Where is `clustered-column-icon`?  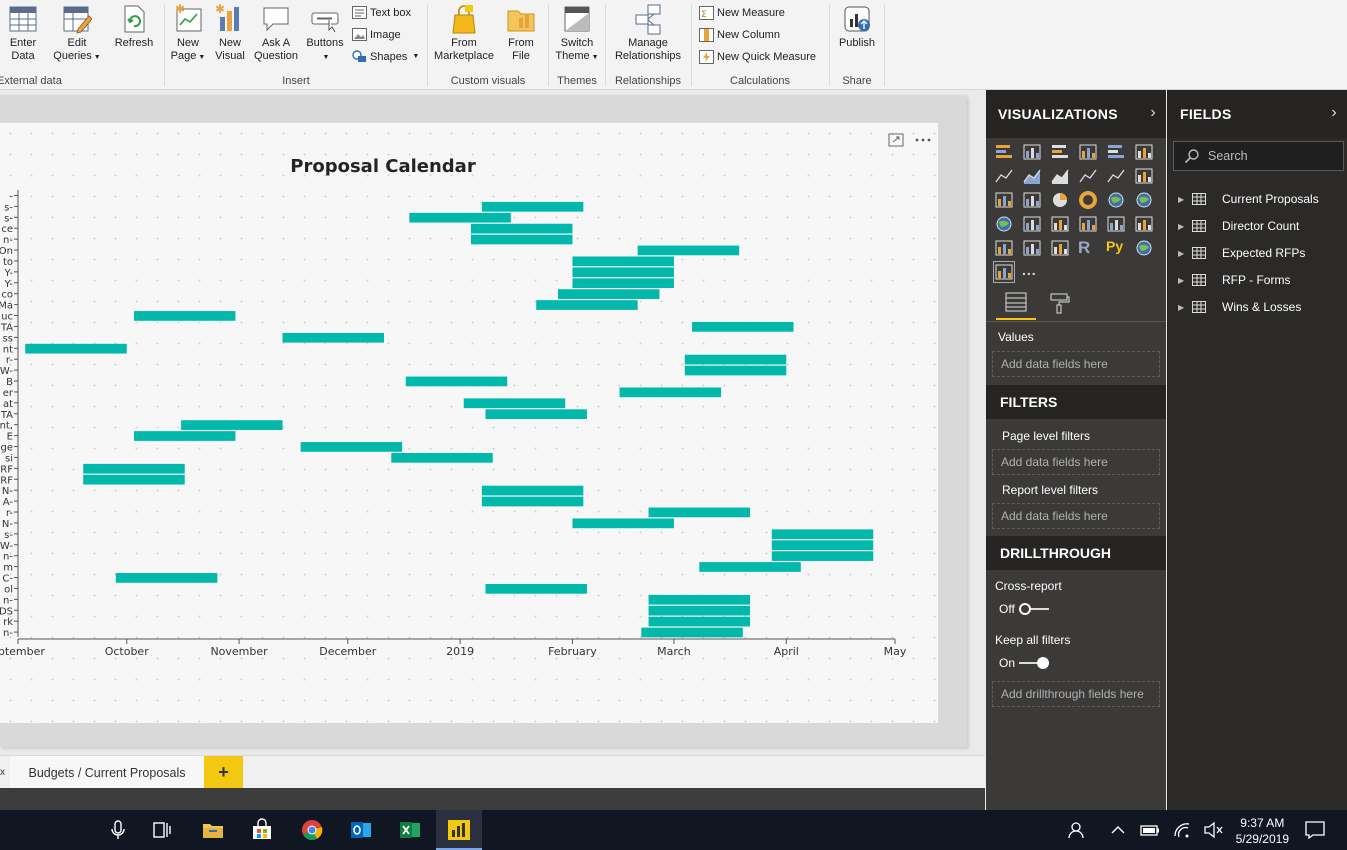
clustered-column-icon is located at coordinates (1088, 152).